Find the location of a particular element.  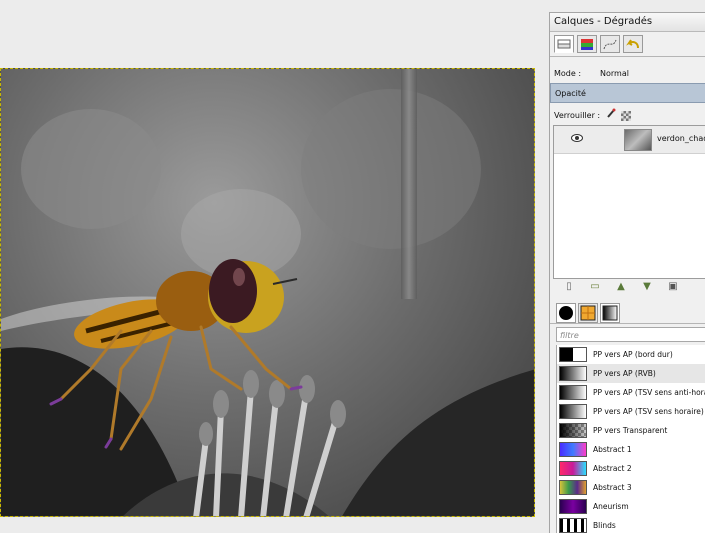

lock-label: Verrouiller : is located at coordinates (577, 115).